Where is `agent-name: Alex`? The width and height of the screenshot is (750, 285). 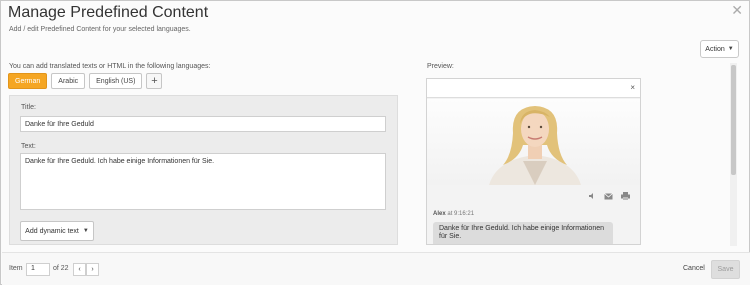
agent-name: Alex is located at coordinates (439, 214).